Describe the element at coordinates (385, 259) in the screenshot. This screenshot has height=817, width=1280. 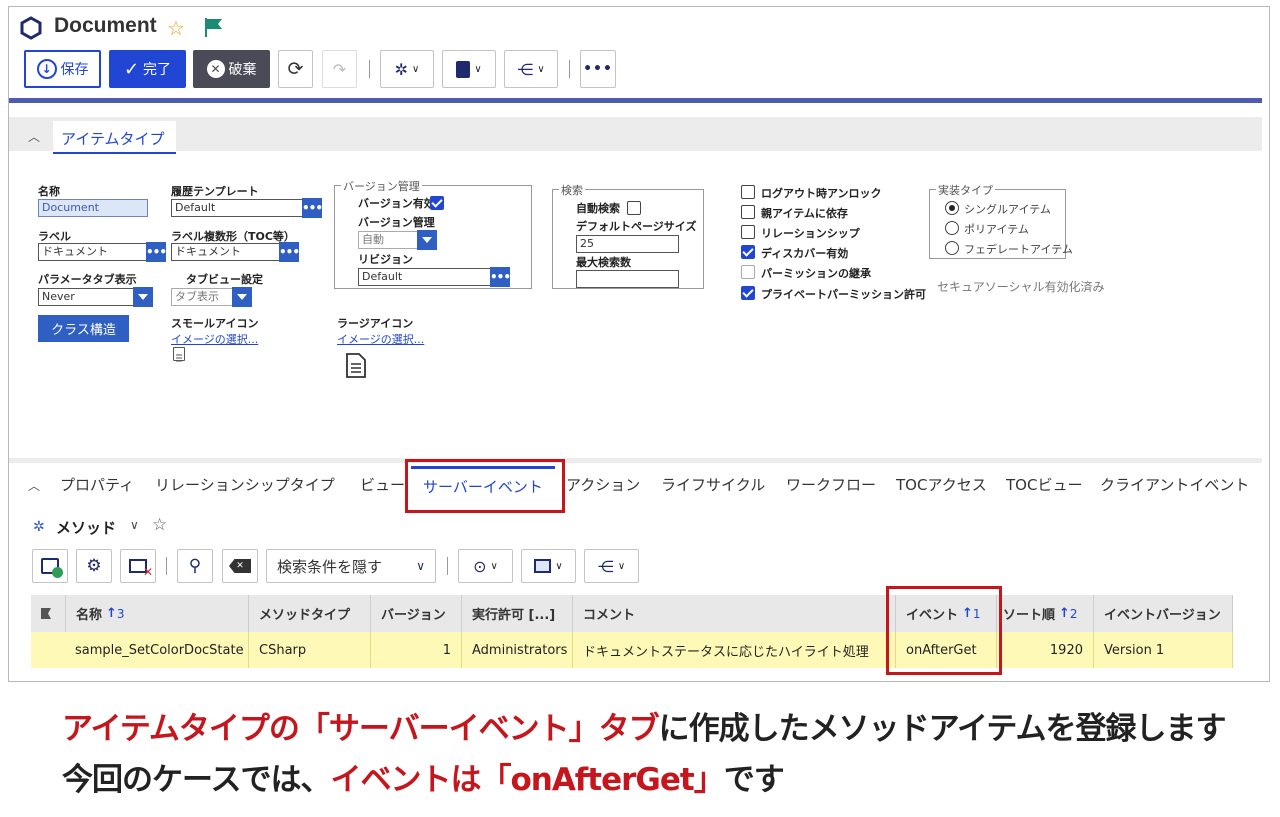
I see `revision-label: リビジョン` at that location.